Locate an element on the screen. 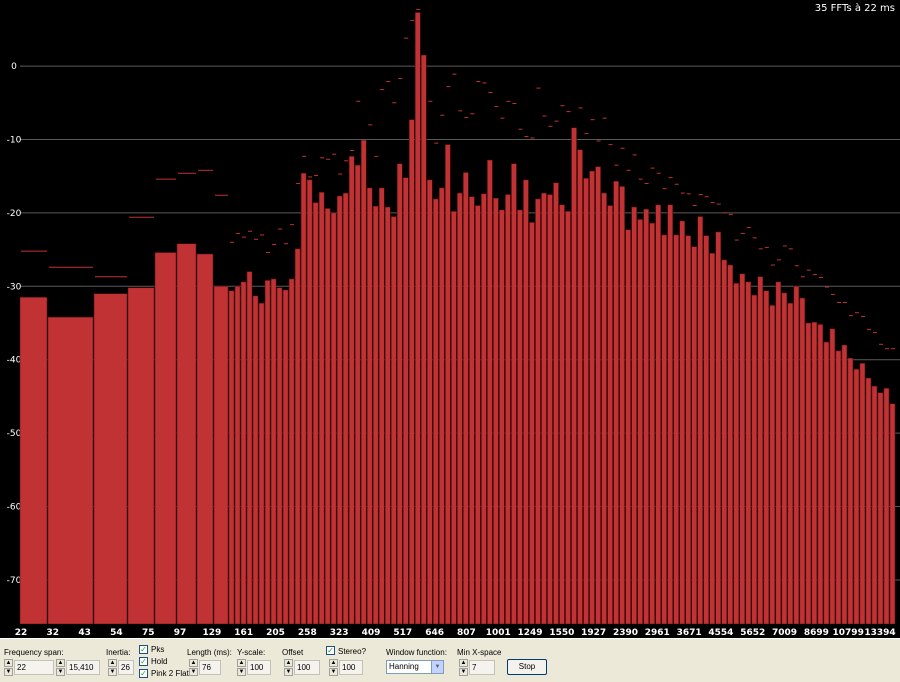 The image size is (900, 682). x-tick-label: 4554 is located at coordinates (720, 633).